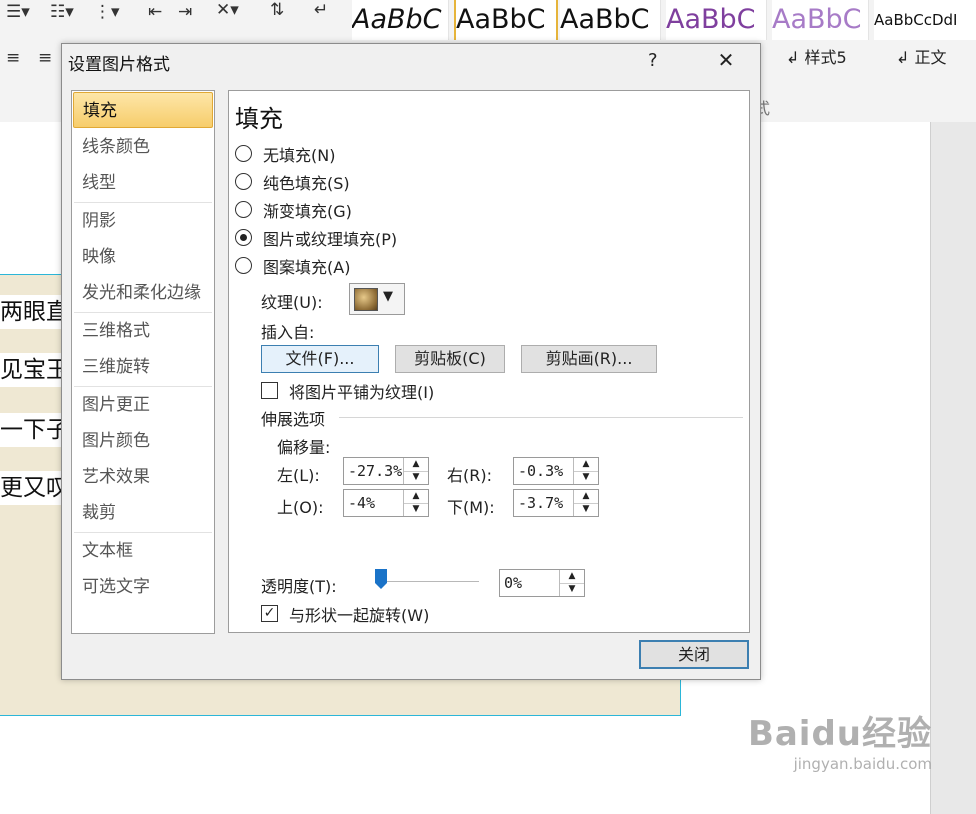 This screenshot has height=814, width=976. Describe the element at coordinates (839, 734) in the screenshot. I see `watermark-brand: Baidu经验` at that location.